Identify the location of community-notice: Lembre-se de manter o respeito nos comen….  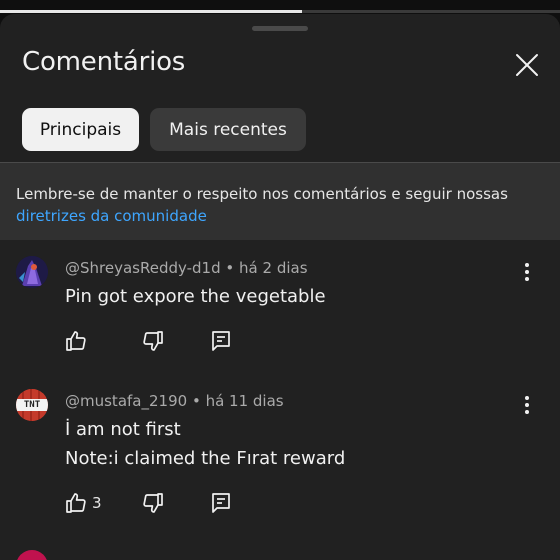
(280, 201).